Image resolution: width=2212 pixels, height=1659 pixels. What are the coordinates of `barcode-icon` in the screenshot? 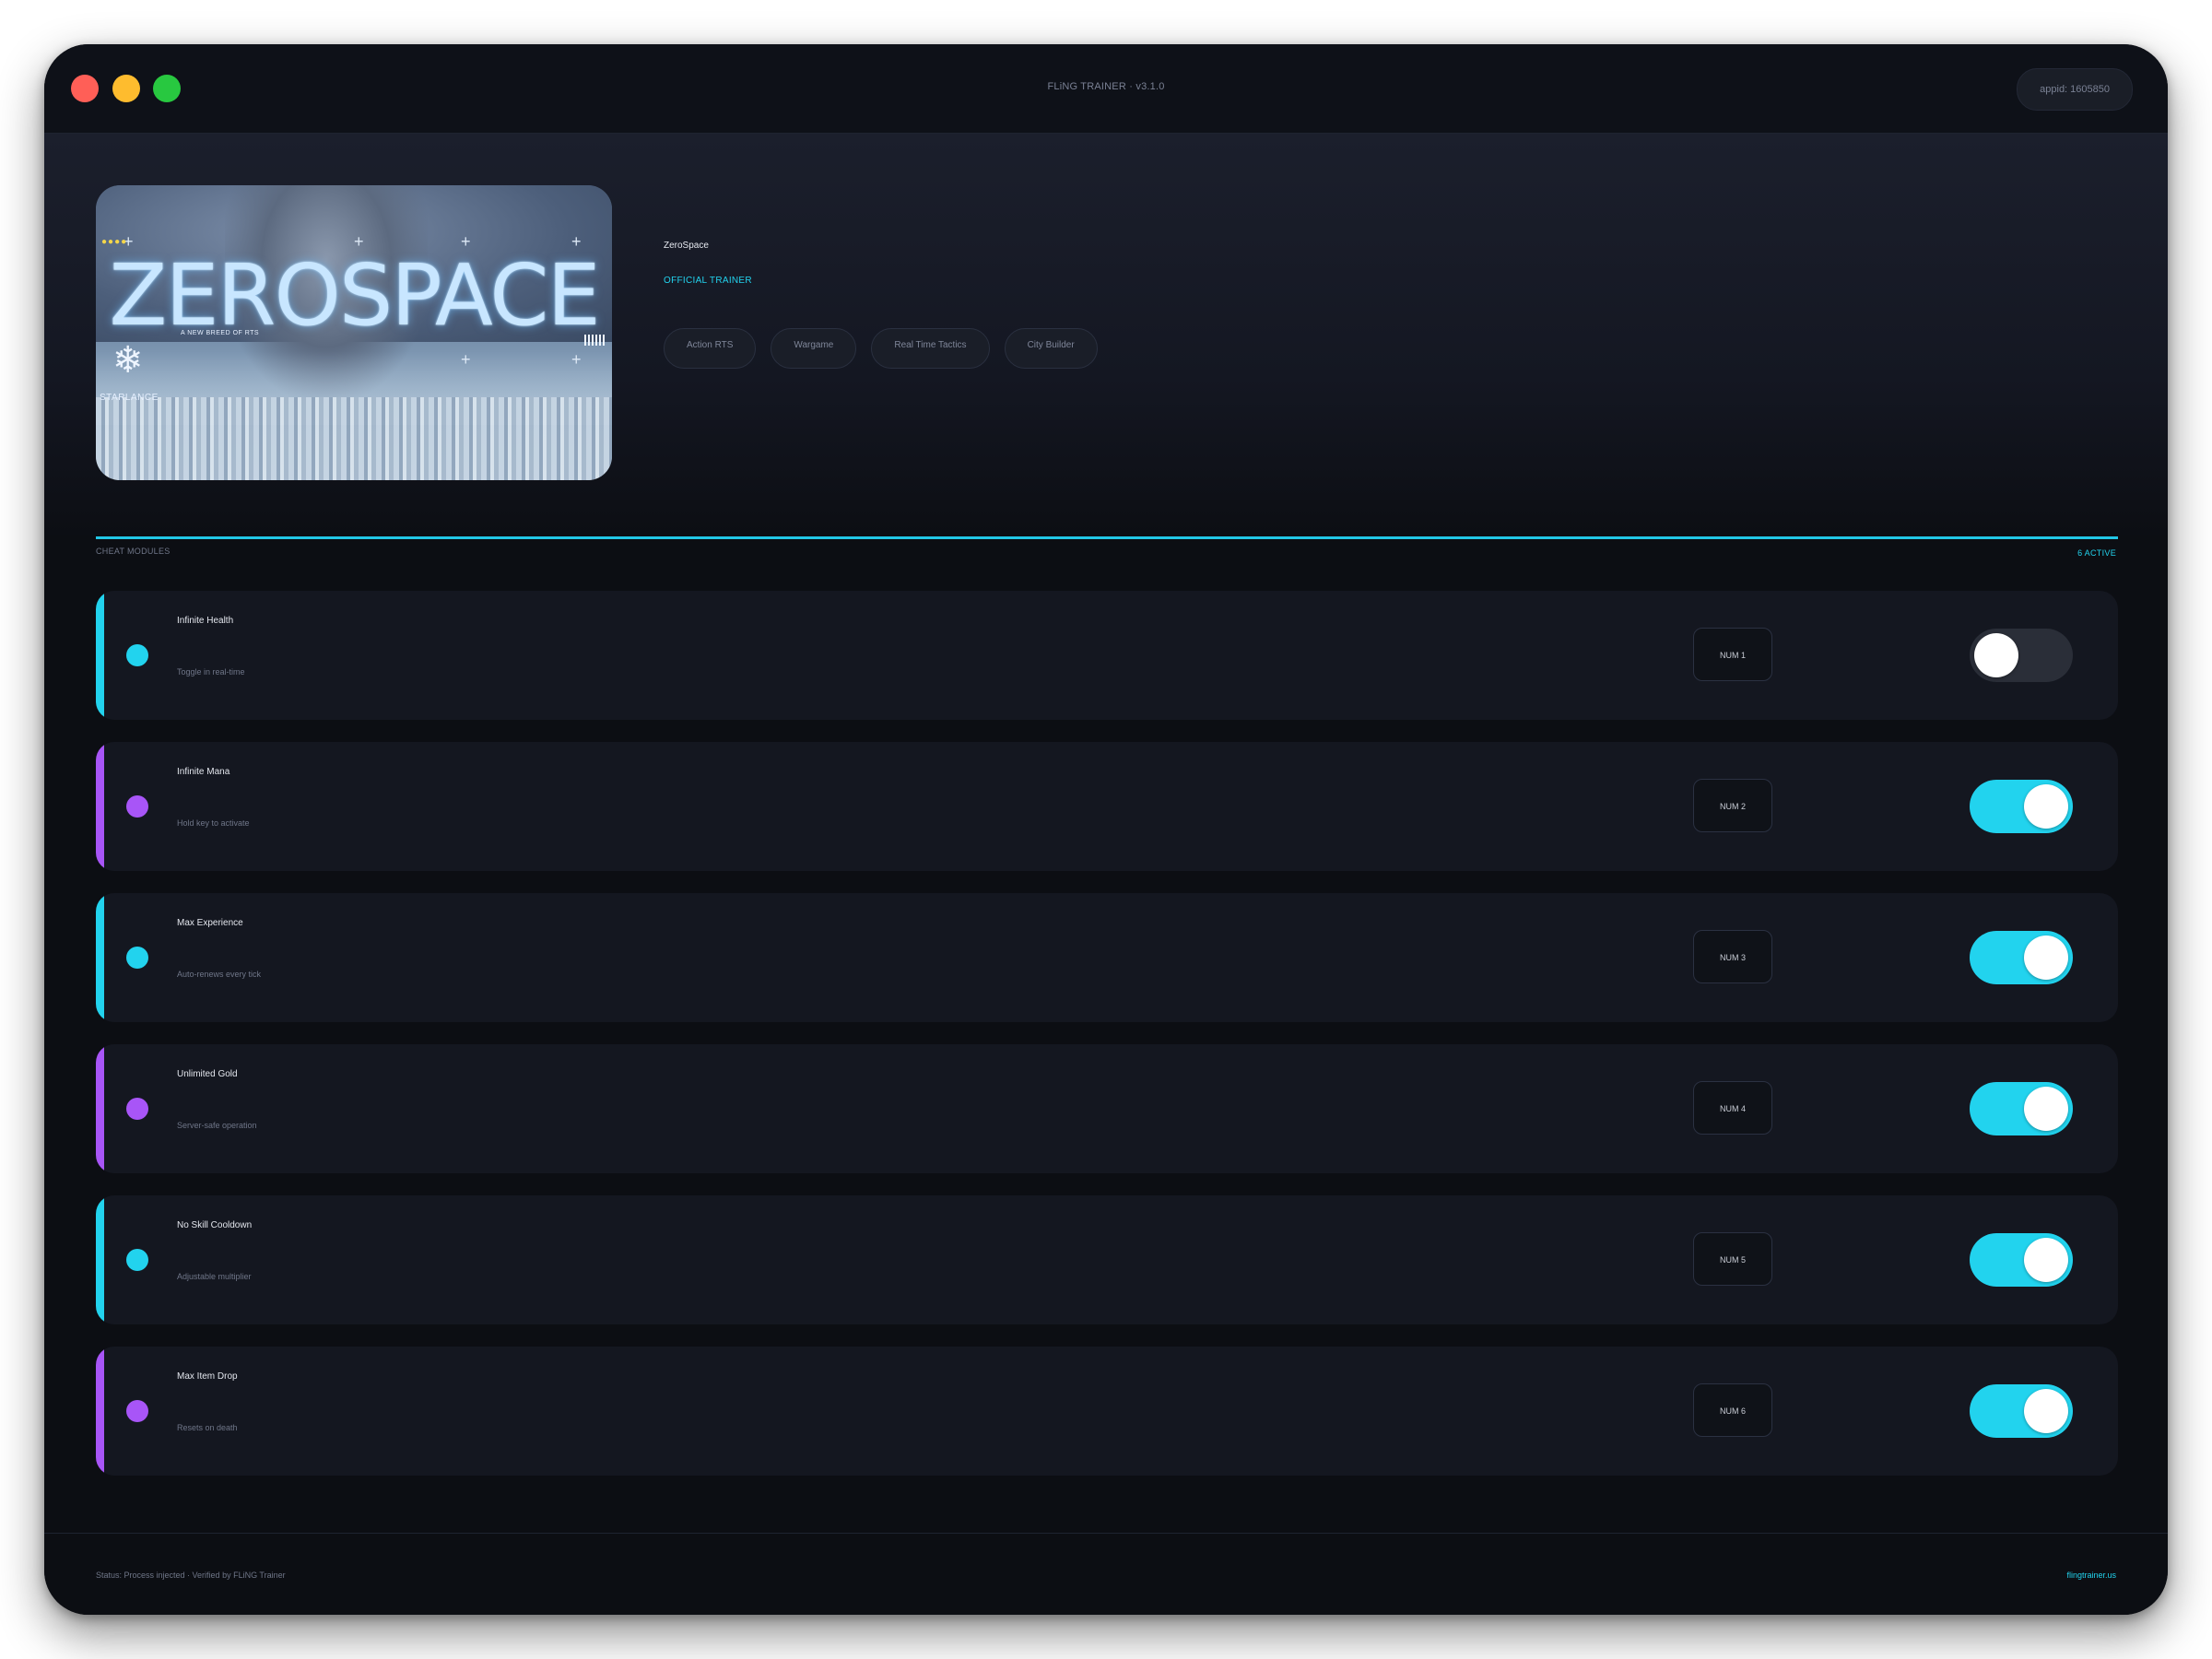 It's located at (595, 340).